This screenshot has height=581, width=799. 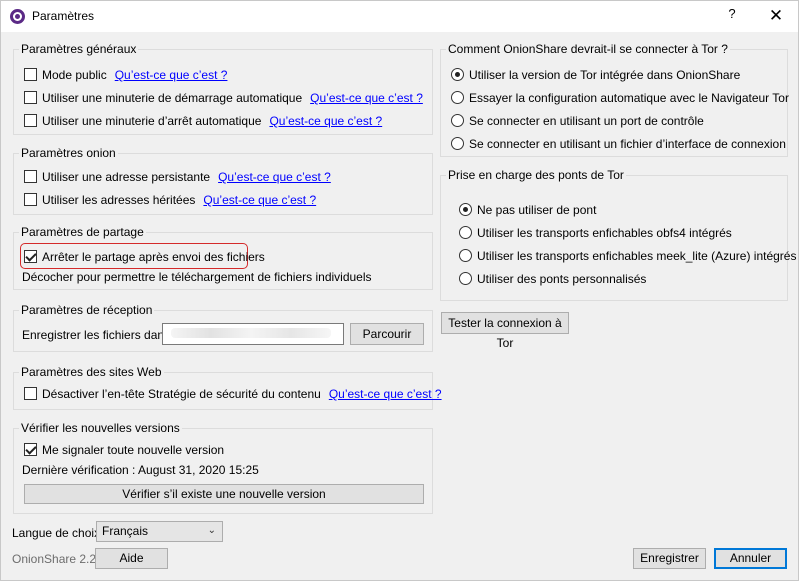 What do you see at coordinates (30, 449) in the screenshot?
I see `notify-updates-checkbox` at bounding box center [30, 449].